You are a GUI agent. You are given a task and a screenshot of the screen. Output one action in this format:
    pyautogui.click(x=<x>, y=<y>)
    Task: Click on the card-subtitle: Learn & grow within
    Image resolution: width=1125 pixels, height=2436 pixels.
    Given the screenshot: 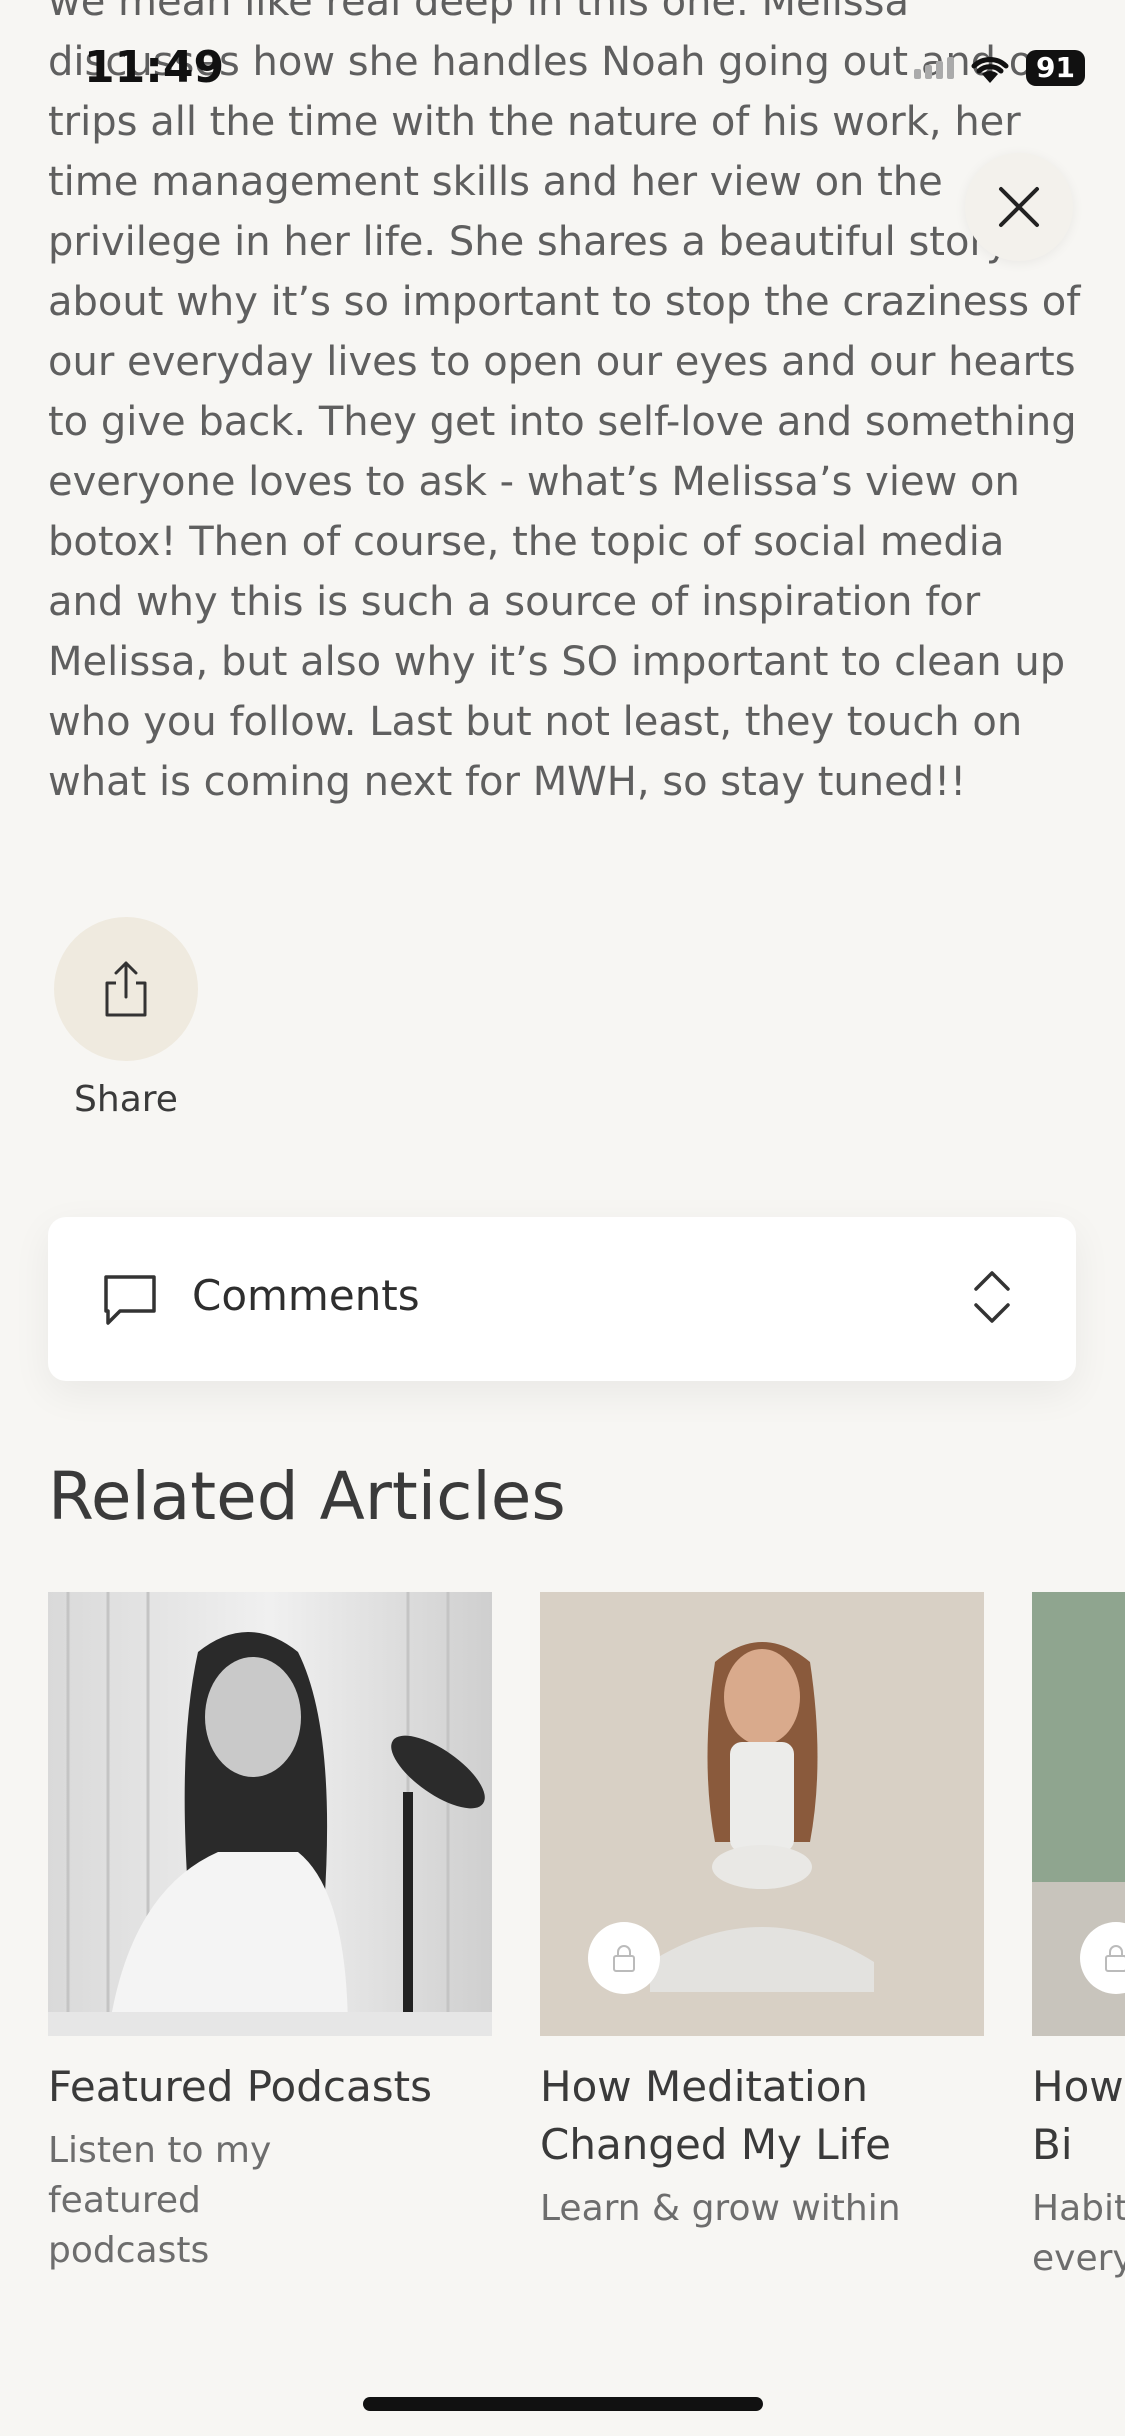 What is the action you would take?
    pyautogui.click(x=720, y=2208)
    